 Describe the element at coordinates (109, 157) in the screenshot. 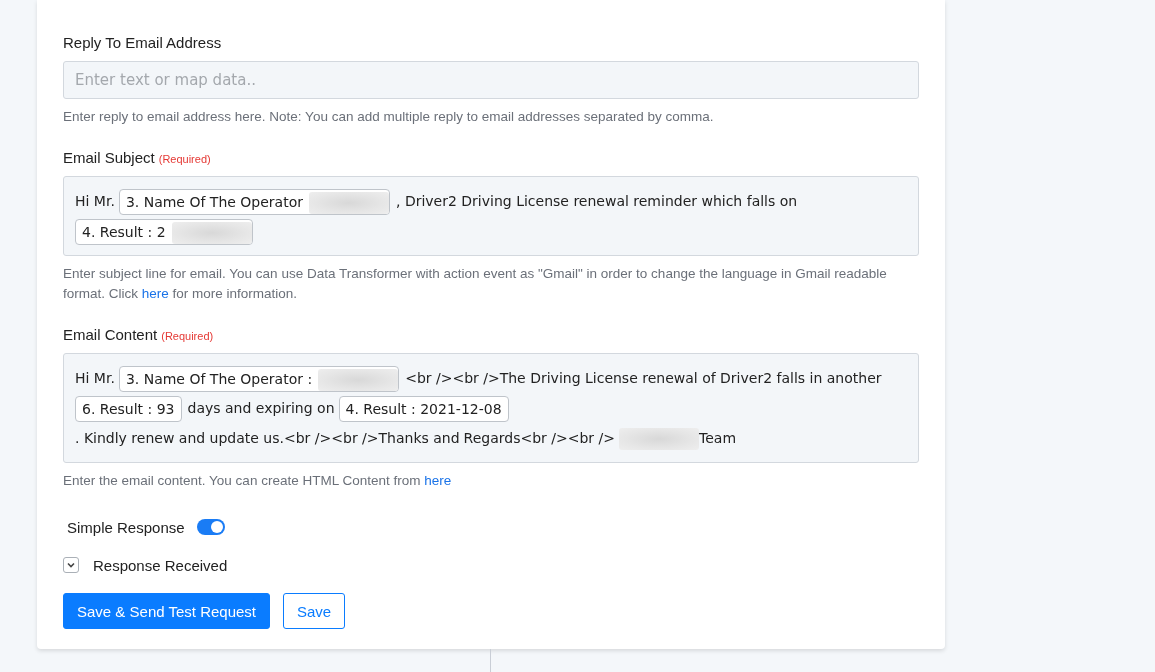

I see `field-label: Email Subject` at that location.